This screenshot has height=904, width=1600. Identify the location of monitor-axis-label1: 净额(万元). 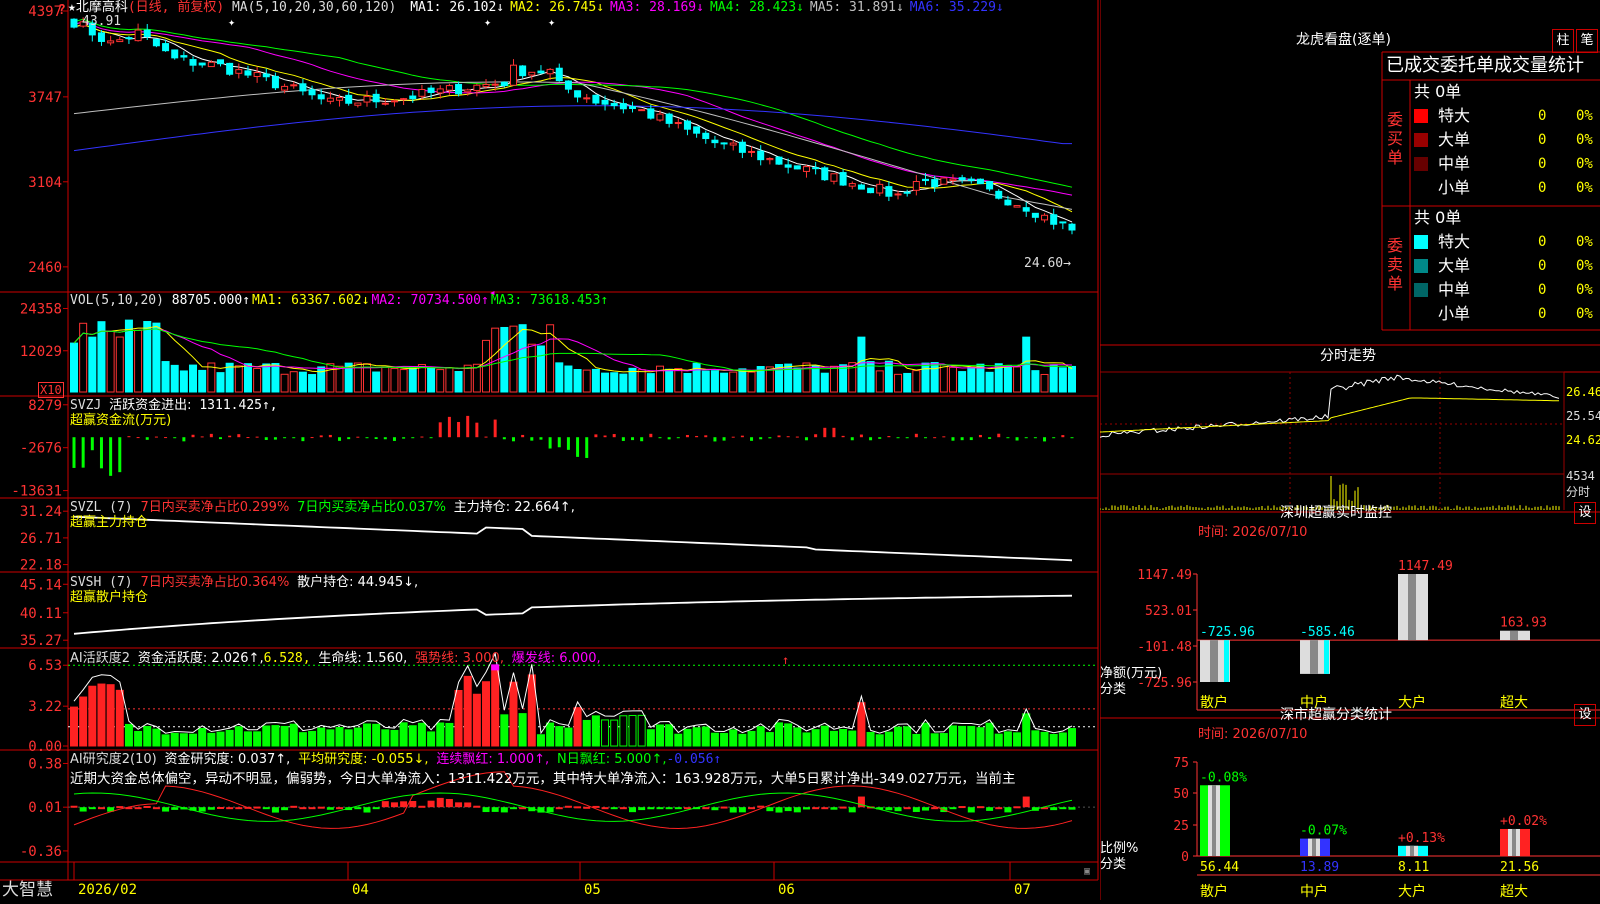
(1131, 673).